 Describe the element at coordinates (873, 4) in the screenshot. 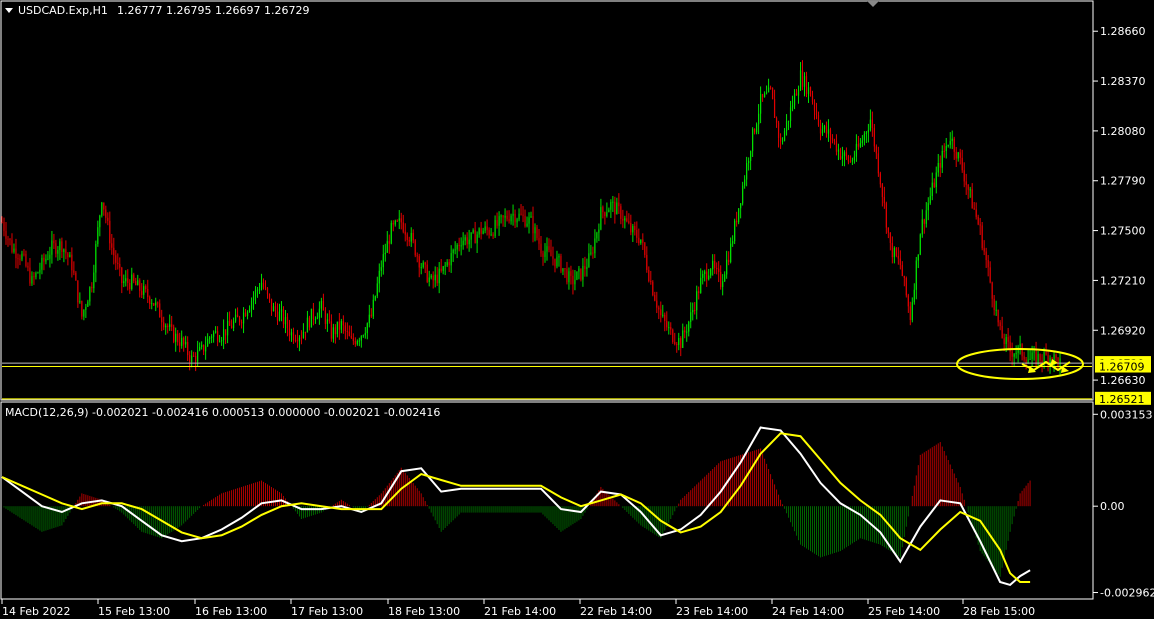

I see `scroll-marker-icon` at that location.